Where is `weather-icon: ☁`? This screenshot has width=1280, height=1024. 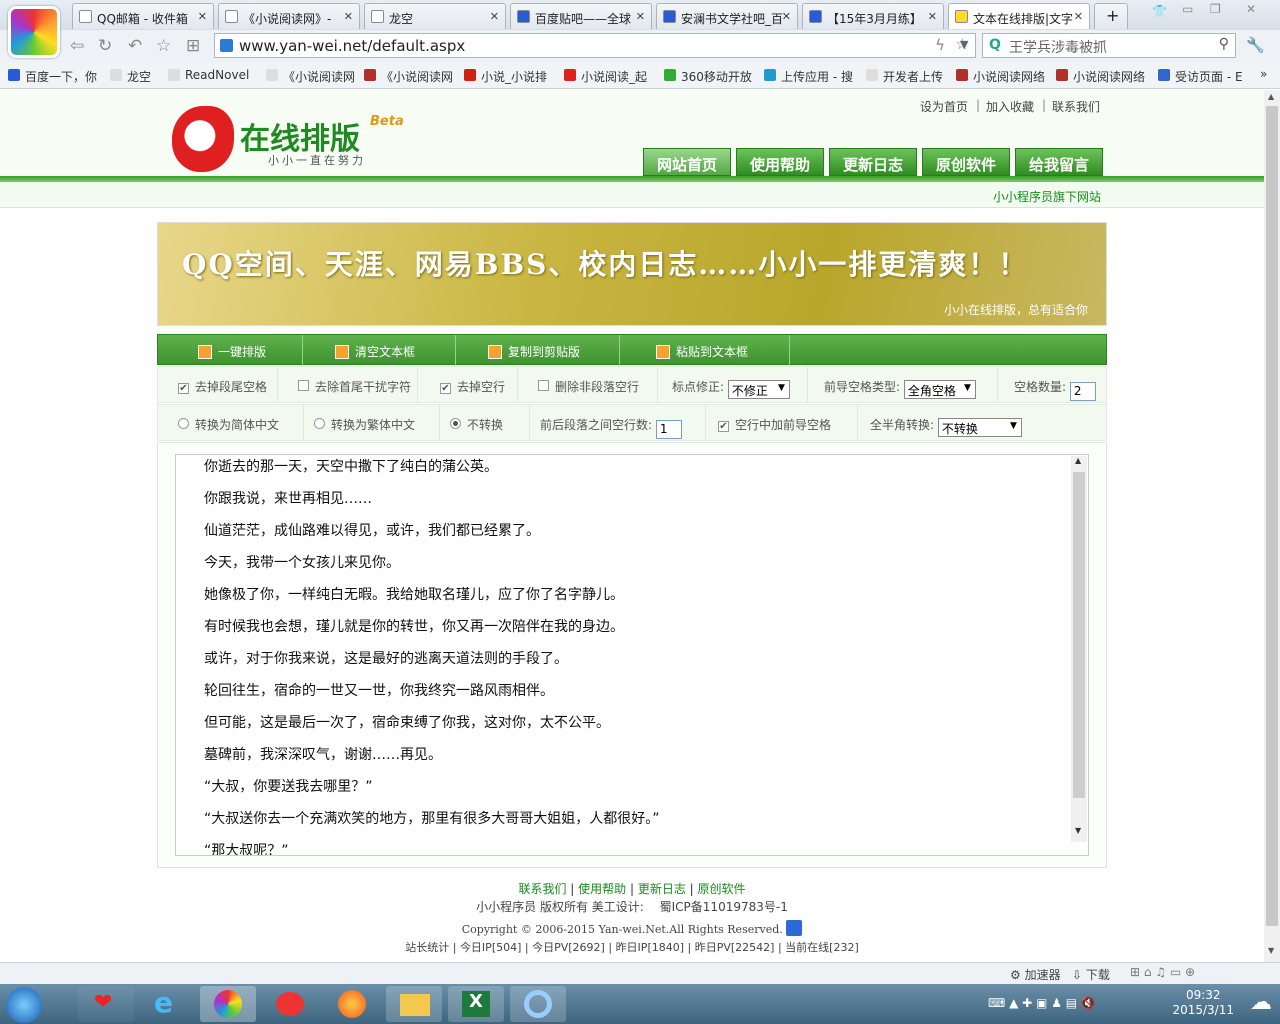 weather-icon: ☁ is located at coordinates (1261, 1002).